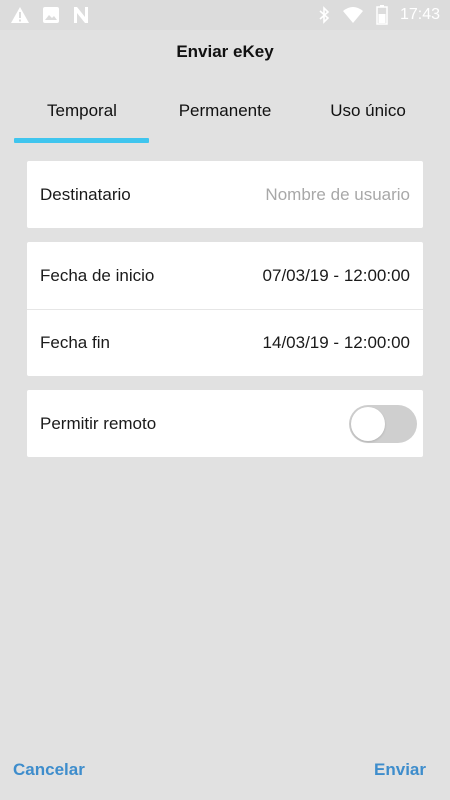  I want to click on status-left-icons, so click(50, 15).